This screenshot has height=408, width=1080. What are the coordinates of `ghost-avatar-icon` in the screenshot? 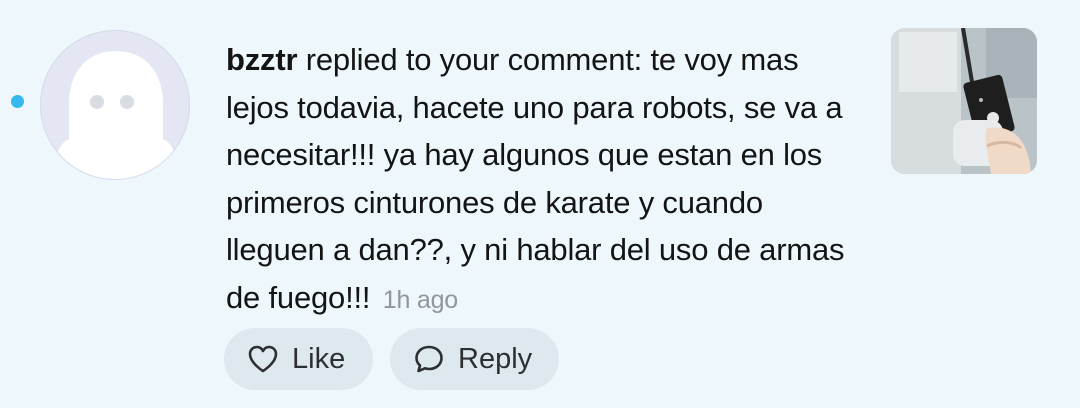 It's located at (116, 115).